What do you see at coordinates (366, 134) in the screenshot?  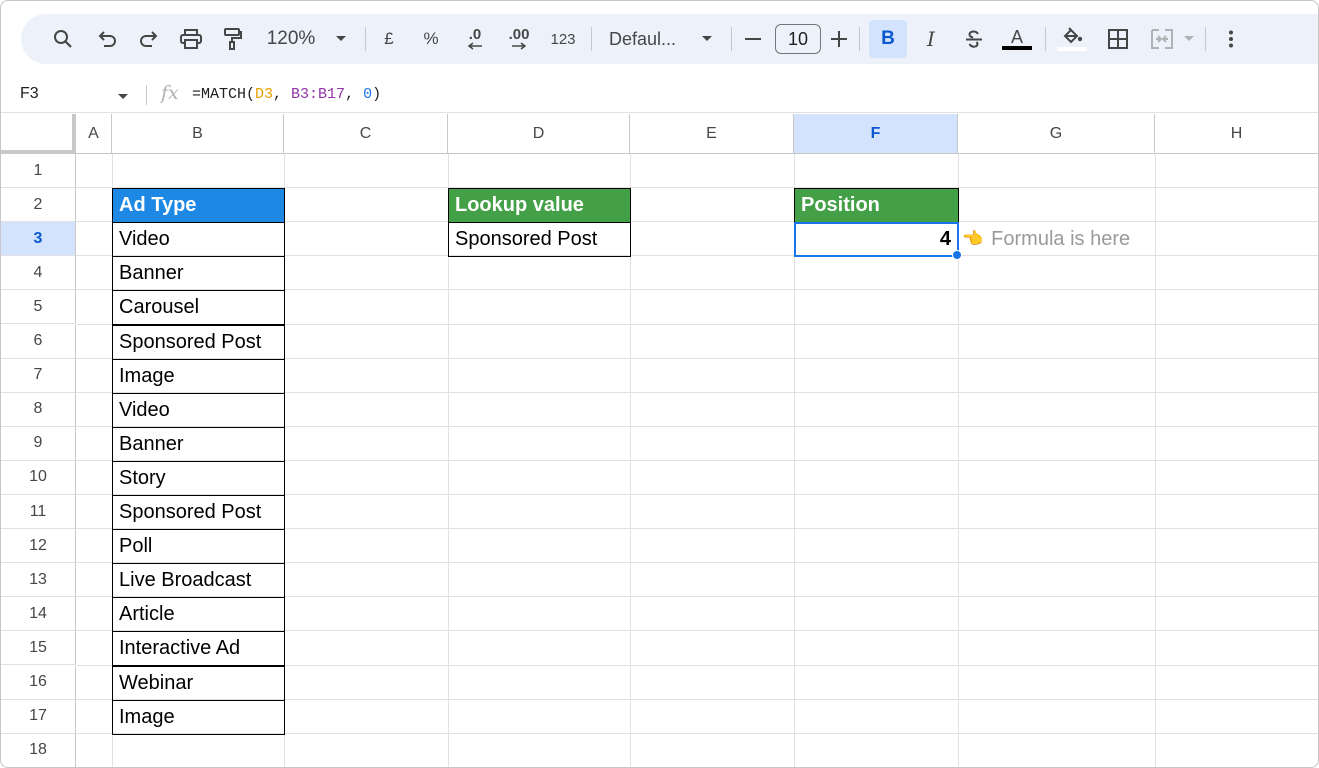 I see `column-header-c: C` at bounding box center [366, 134].